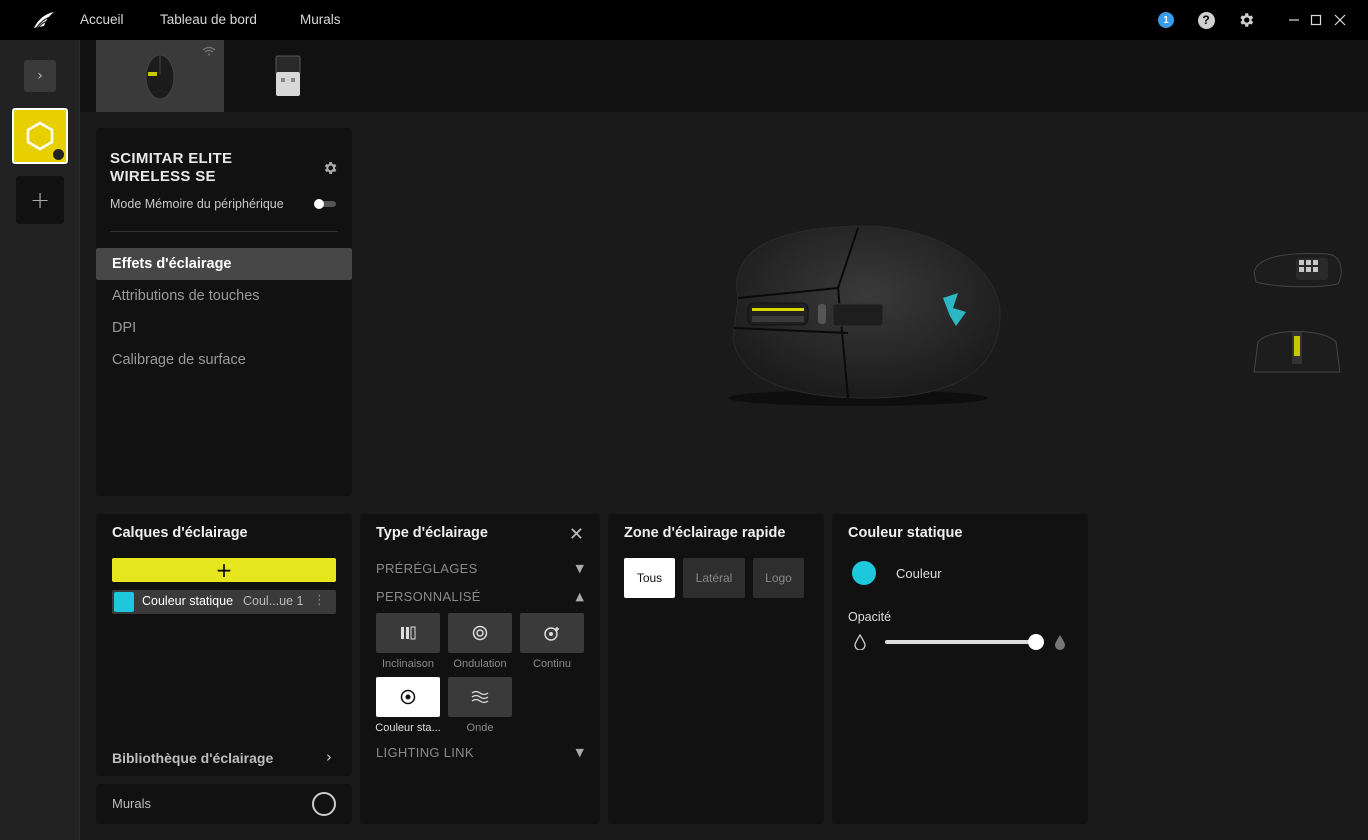 This screenshot has height=840, width=1368. Describe the element at coordinates (325, 204) in the screenshot. I see `memory-mode-toggle` at that location.